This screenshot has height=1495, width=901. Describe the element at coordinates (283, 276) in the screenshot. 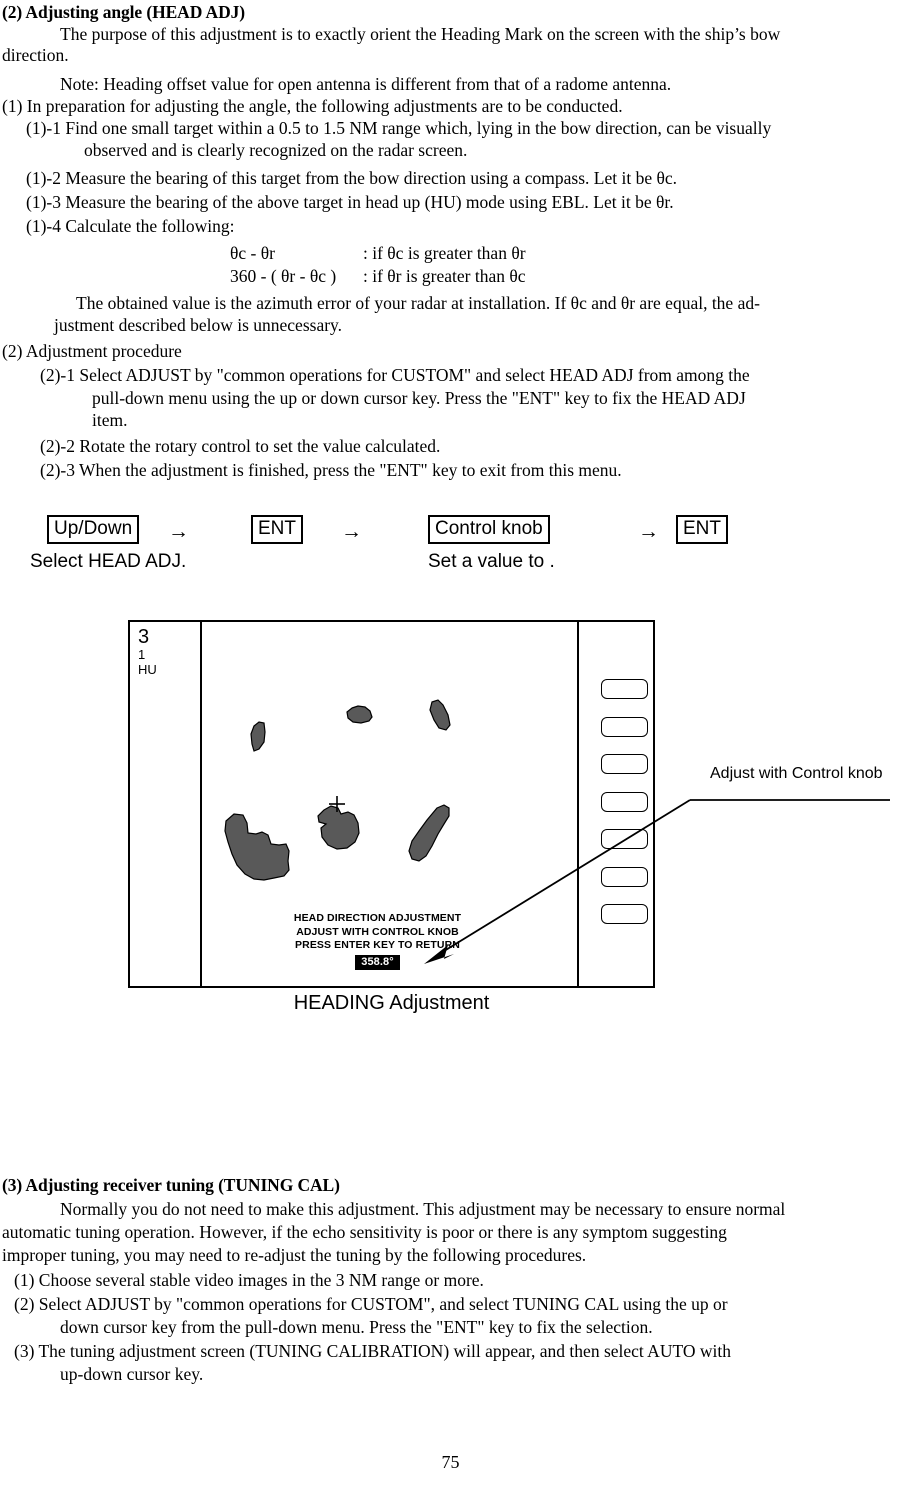

I see `formula-2-left: 360 - ( θr - θc )` at that location.